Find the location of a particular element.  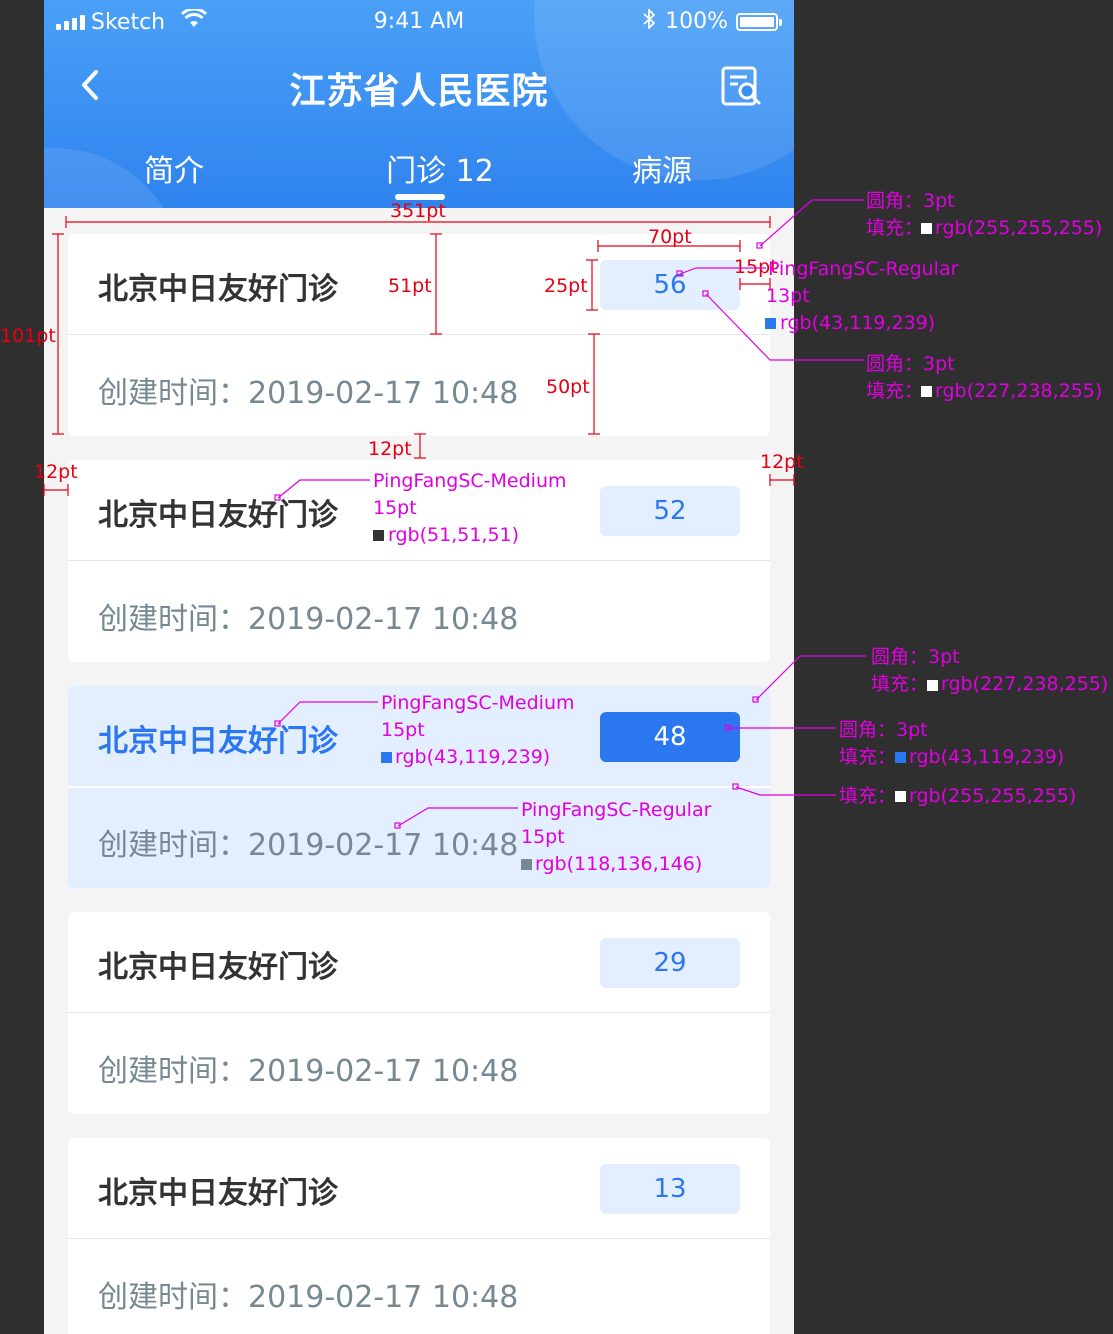

battery-icon is located at coordinates (759, 21).